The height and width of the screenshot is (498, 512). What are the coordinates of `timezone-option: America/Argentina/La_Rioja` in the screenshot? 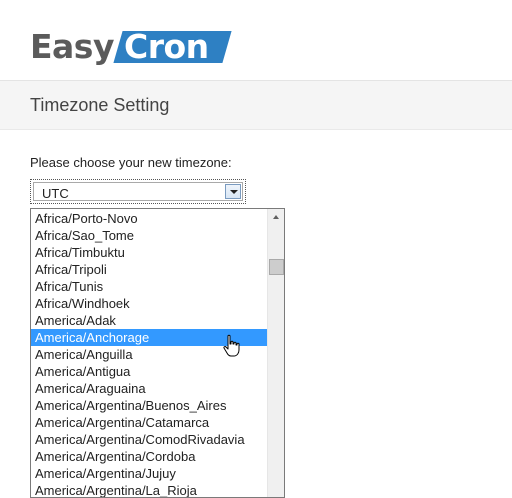 It's located at (149, 489).